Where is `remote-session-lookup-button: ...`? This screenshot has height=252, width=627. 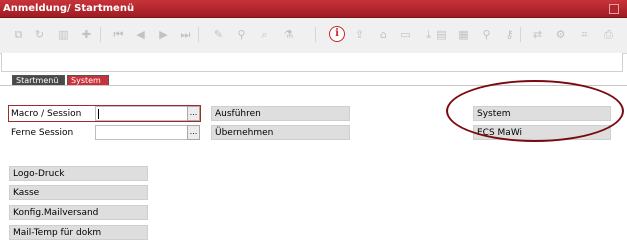
remote-session-lookup-button: ... is located at coordinates (193, 132).